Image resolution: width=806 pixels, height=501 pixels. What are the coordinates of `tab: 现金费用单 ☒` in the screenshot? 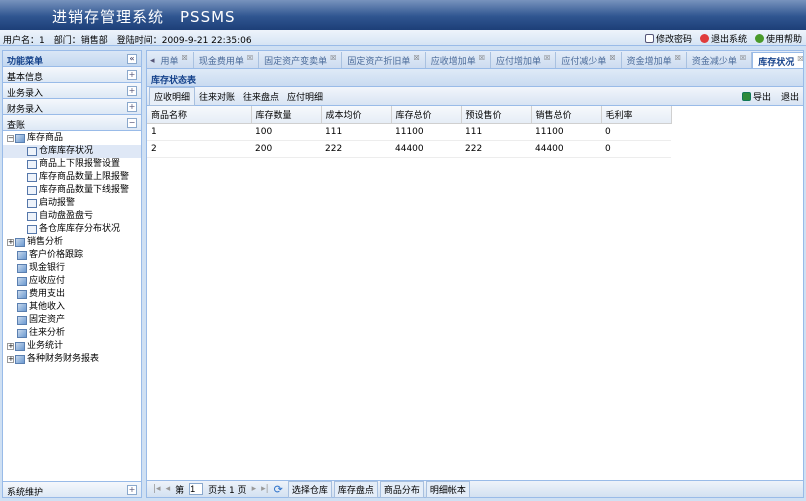 It's located at (227, 60).